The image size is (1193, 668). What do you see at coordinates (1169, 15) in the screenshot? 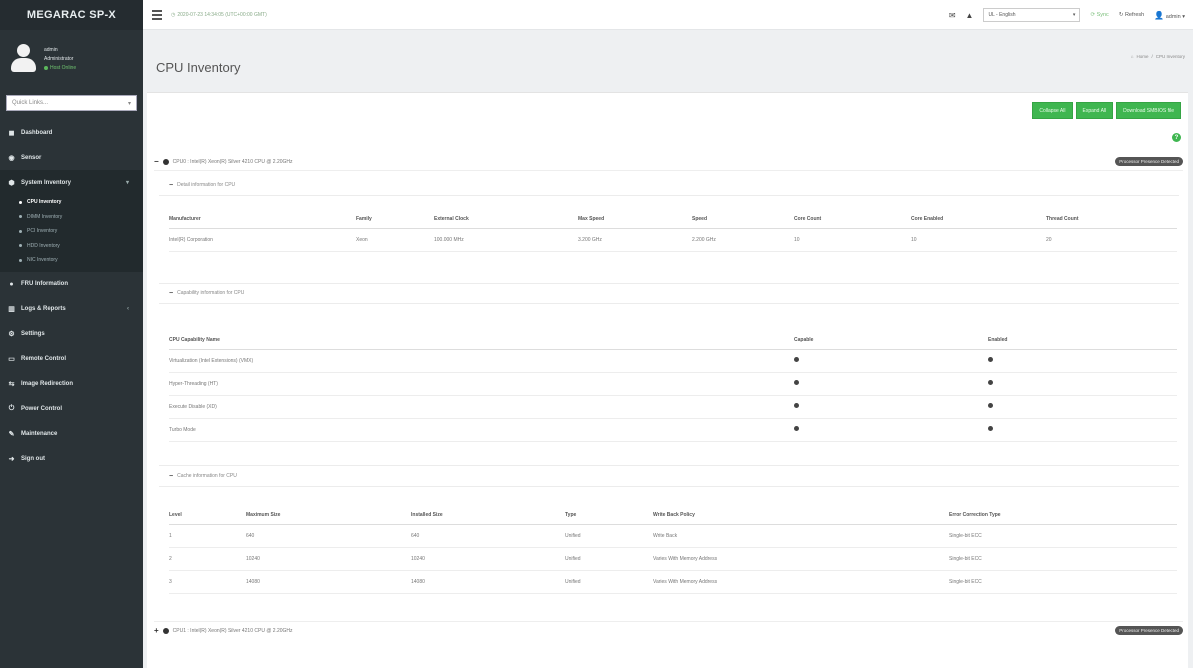
I see `user-menu: 👤 admin ▾` at bounding box center [1169, 15].